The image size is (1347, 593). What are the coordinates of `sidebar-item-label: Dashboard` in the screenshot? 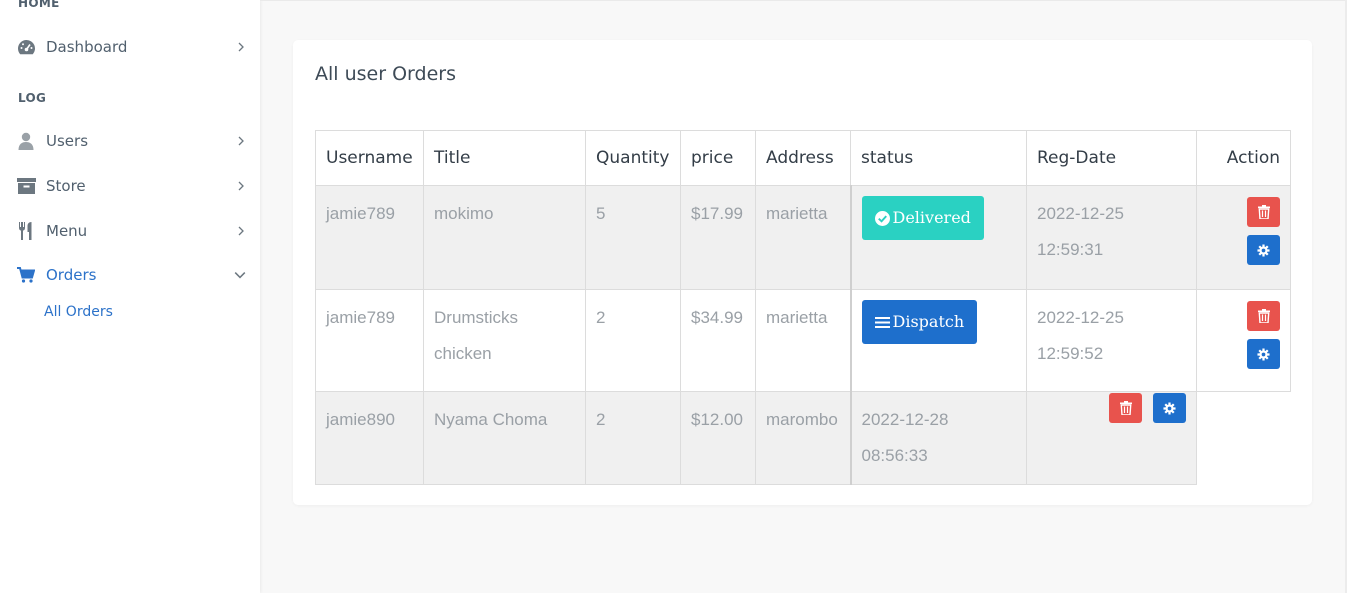 It's located at (87, 47).